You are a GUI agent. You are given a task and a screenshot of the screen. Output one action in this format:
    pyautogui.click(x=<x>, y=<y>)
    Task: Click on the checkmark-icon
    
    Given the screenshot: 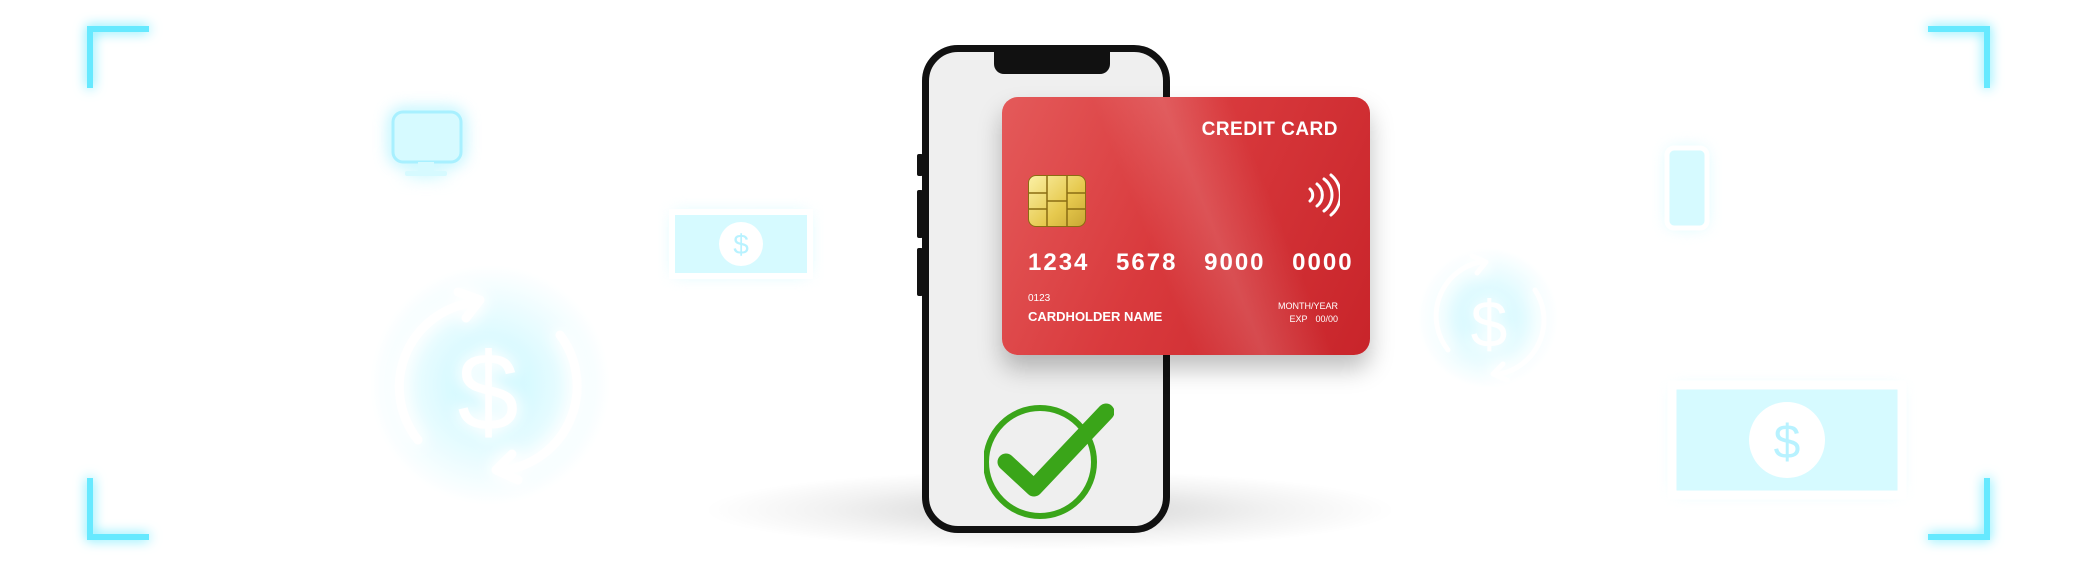 What is the action you would take?
    pyautogui.click(x=1049, y=461)
    